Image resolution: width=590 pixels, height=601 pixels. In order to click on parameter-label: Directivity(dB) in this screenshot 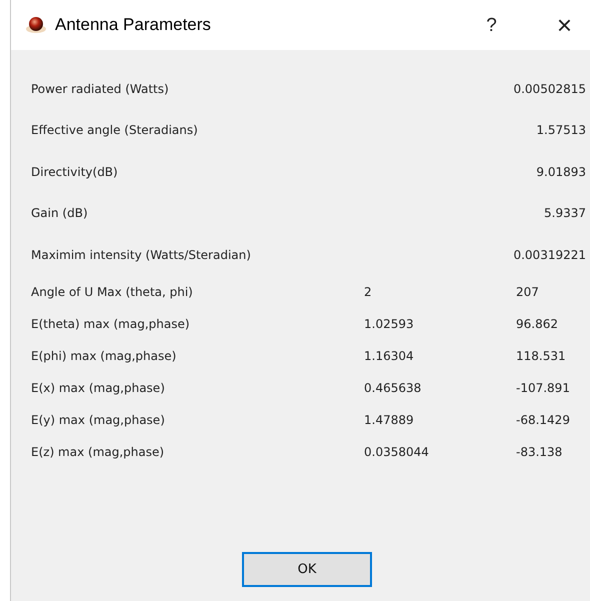, I will do `click(75, 172)`.